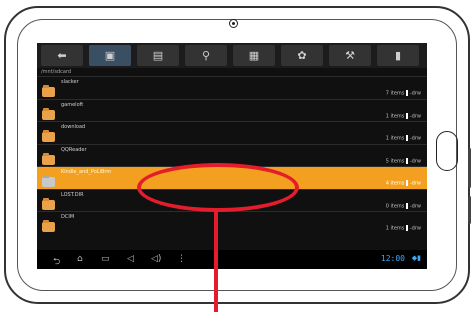 This screenshot has width=475, height=312. Describe the element at coordinates (70, 82) in the screenshot. I see `folder-name: slacker` at that location.